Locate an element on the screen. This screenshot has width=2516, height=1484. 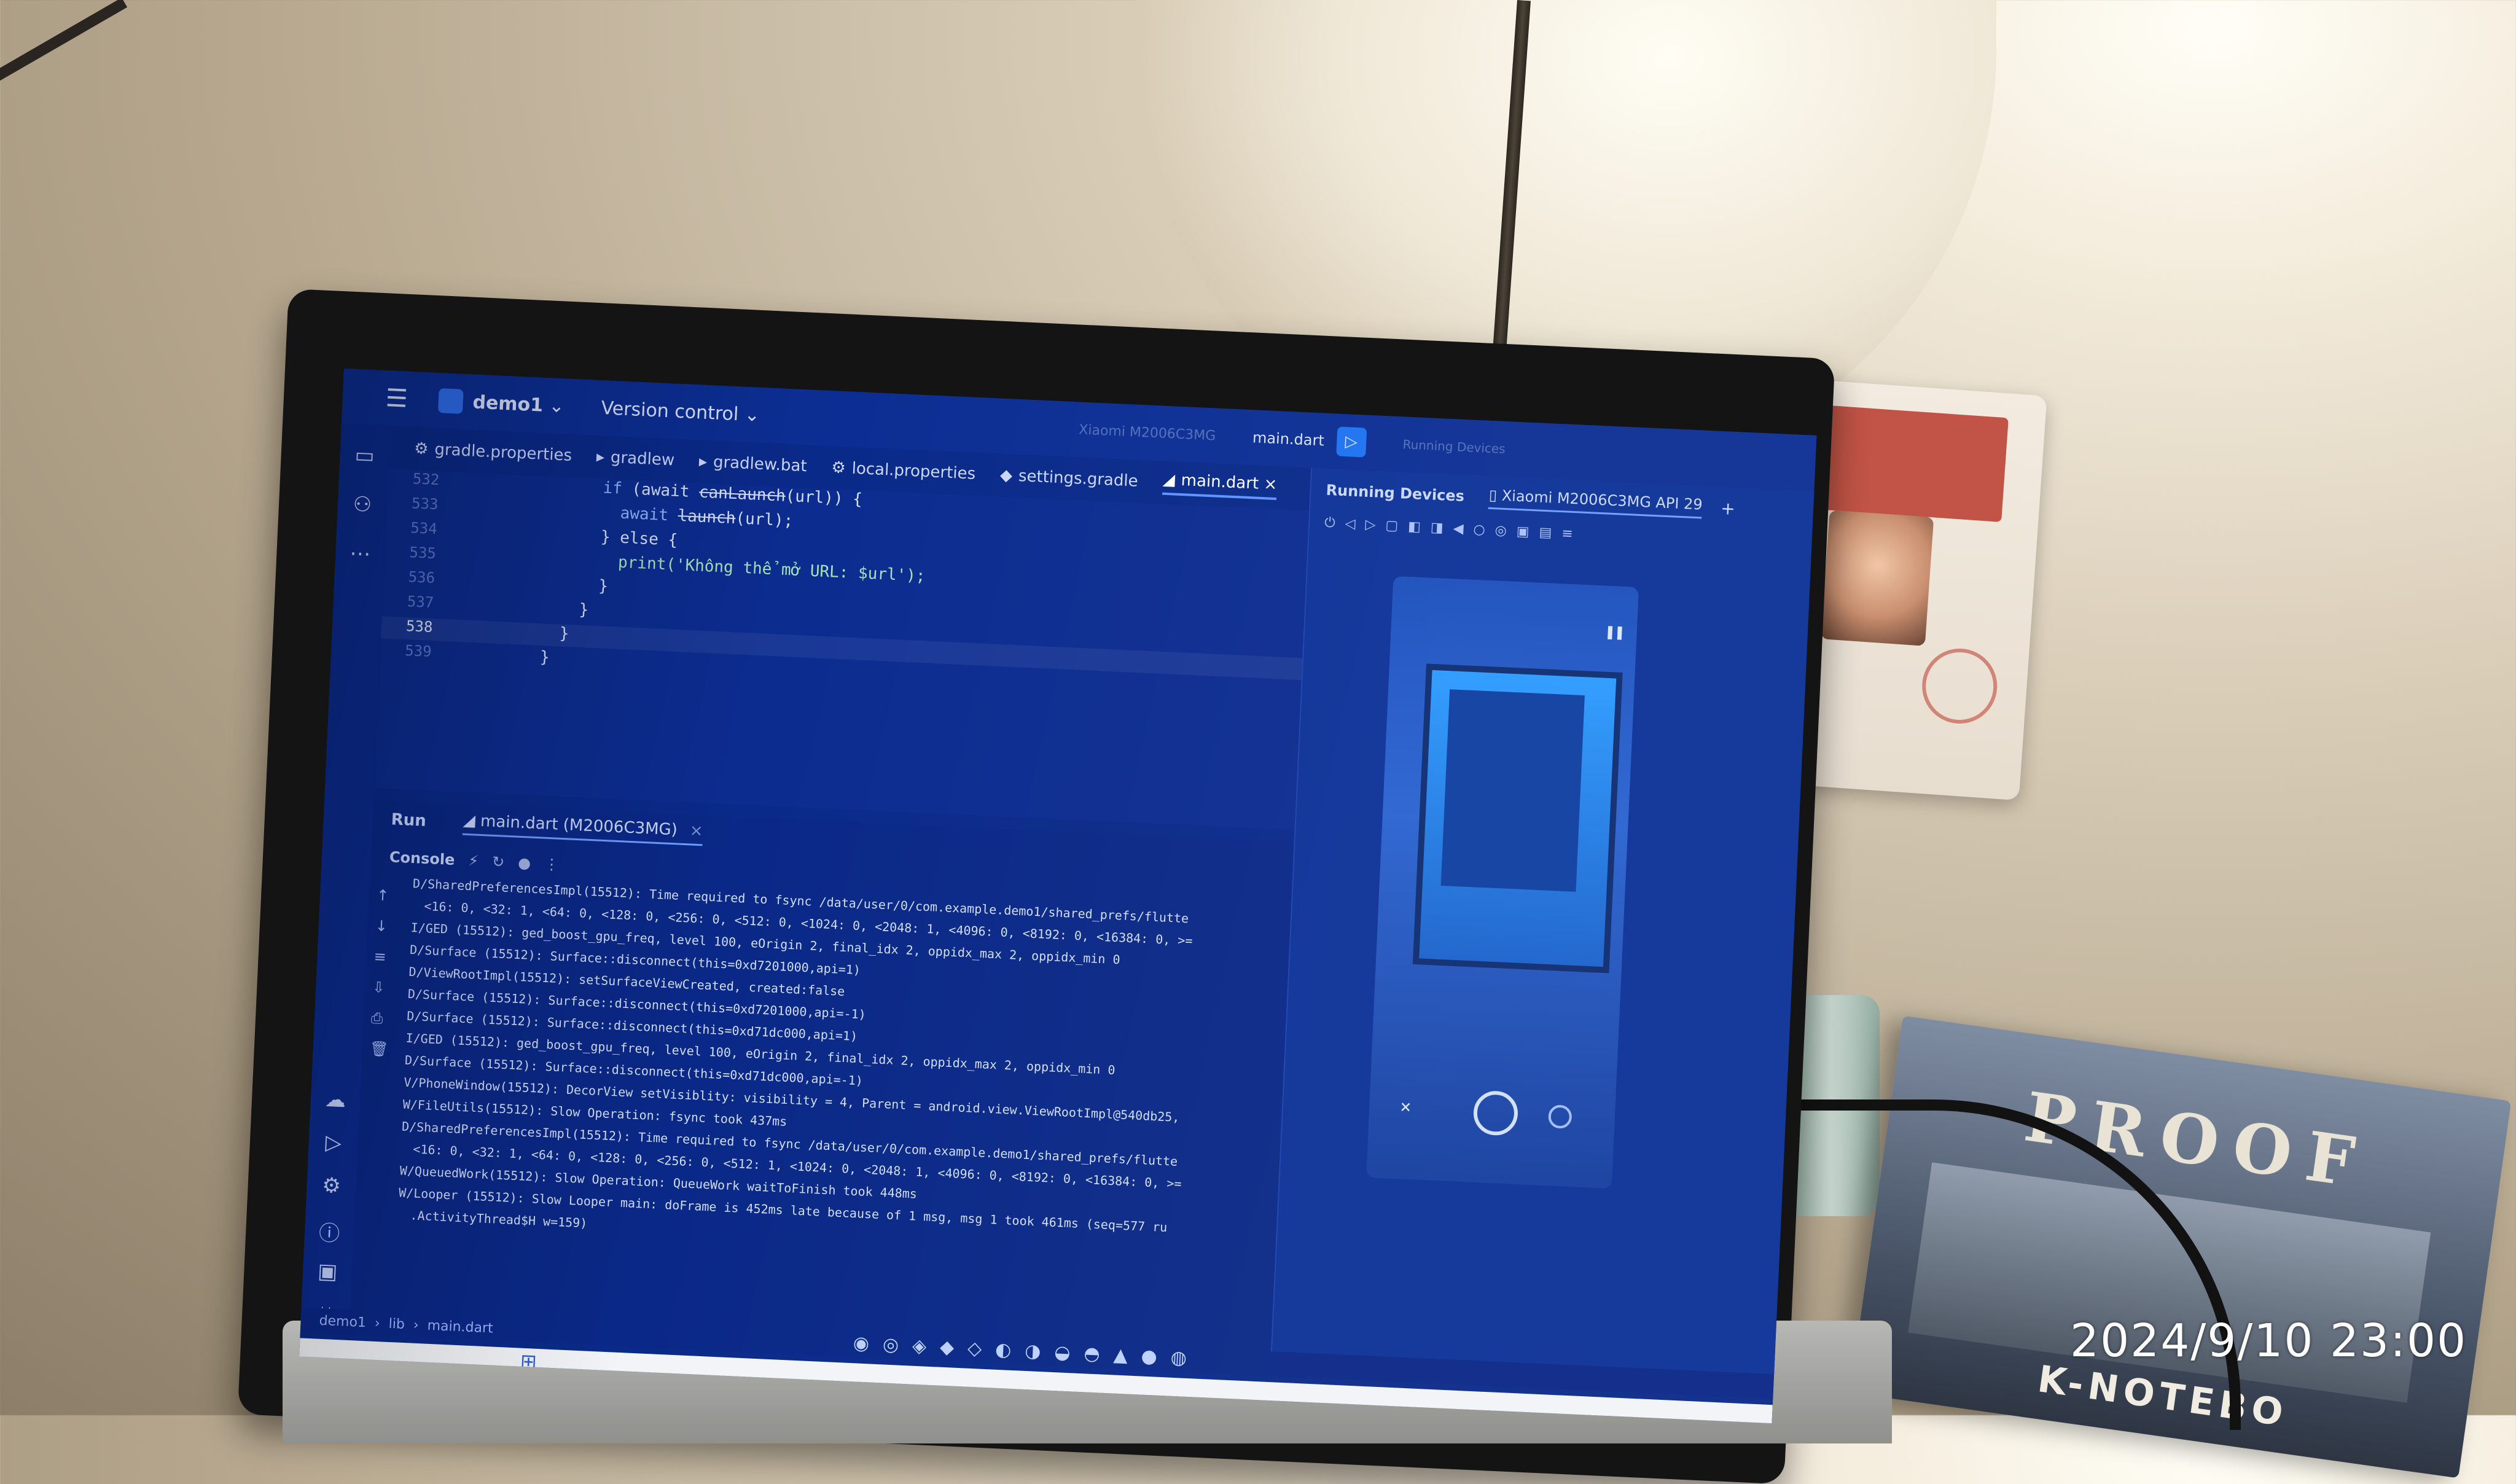
device-selector: Xiaomi M2006C3MG is located at coordinates (1147, 432).